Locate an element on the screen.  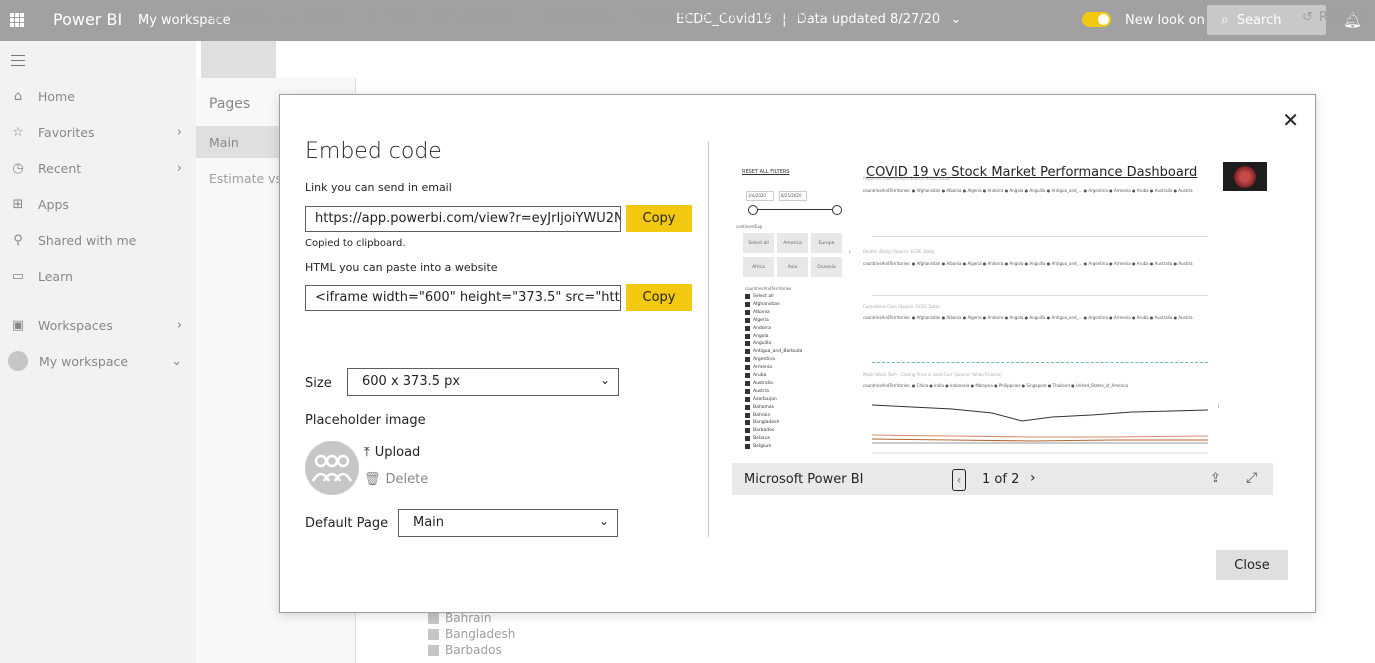
country-checkbox: Select all is located at coordinates (759, 296).